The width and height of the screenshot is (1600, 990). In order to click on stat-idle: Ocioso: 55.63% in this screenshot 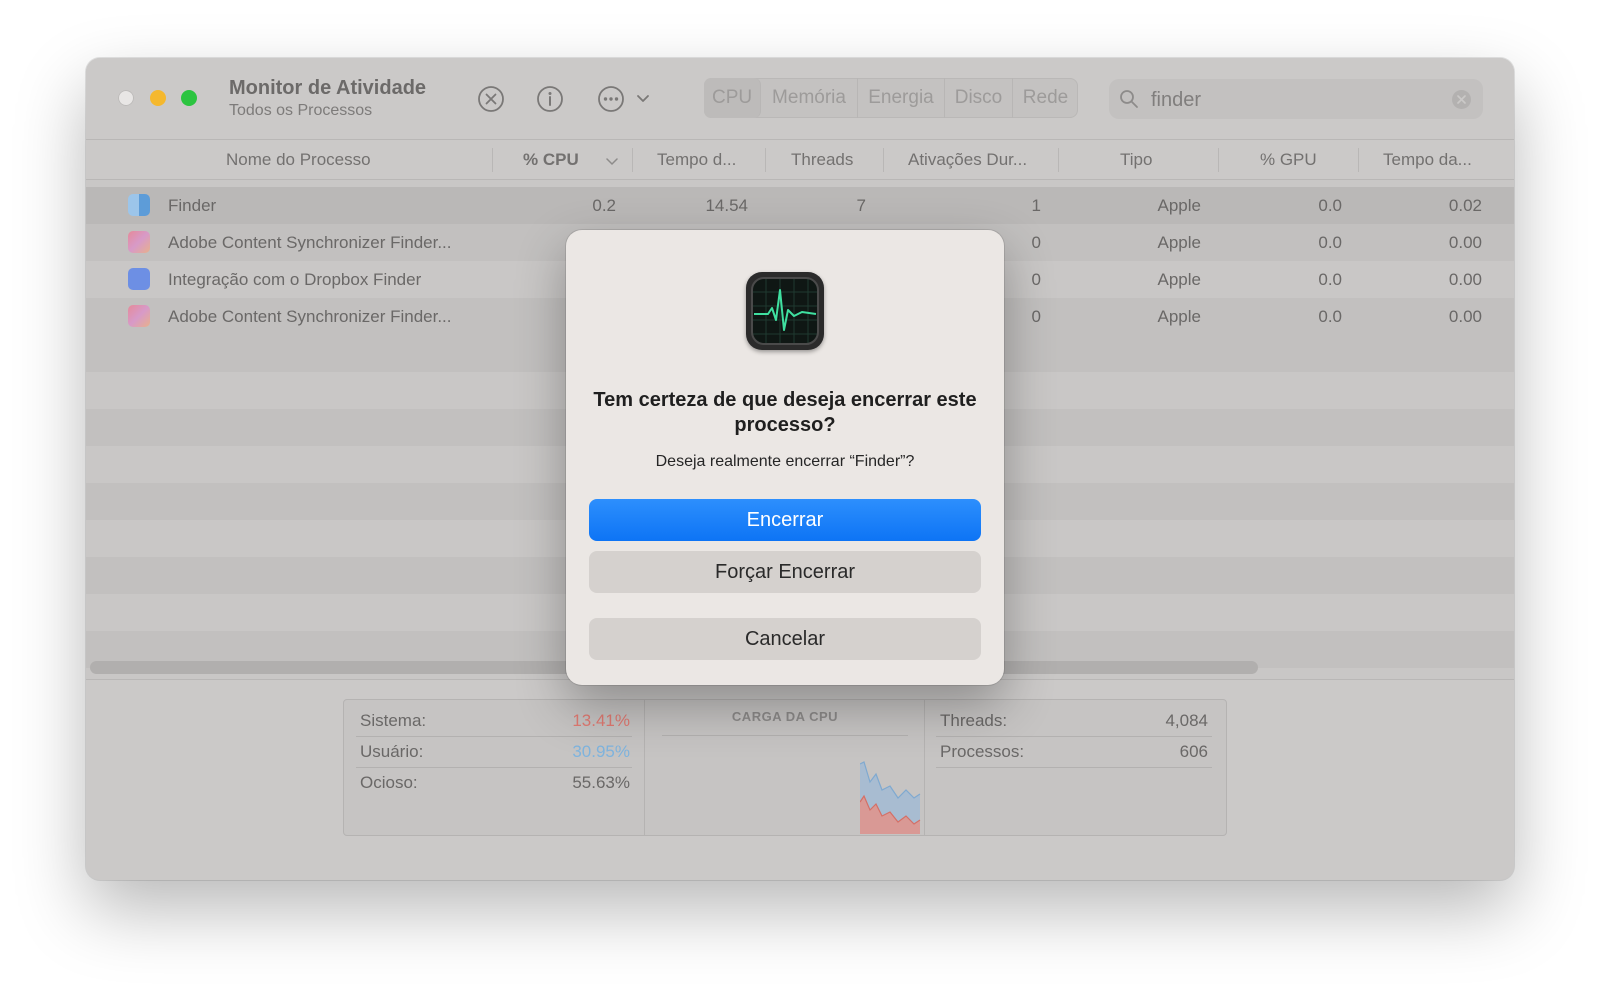, I will do `click(495, 783)`.